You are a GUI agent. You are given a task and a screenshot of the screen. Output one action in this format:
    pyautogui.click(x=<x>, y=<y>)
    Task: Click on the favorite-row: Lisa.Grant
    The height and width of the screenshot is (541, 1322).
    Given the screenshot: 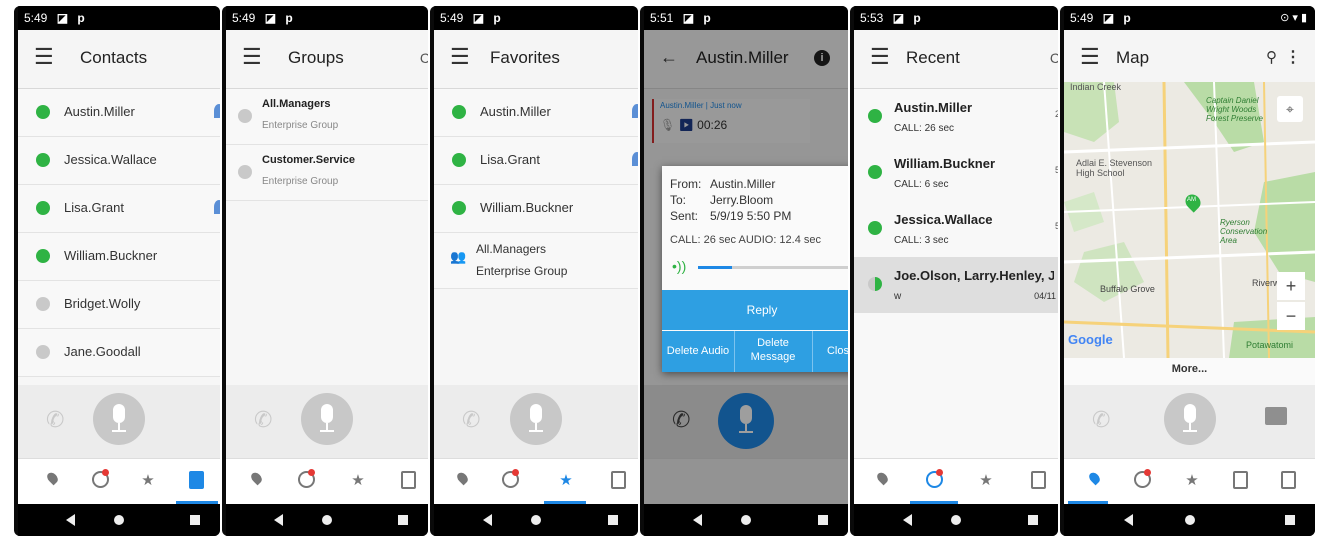 What is the action you would take?
    pyautogui.click(x=536, y=161)
    